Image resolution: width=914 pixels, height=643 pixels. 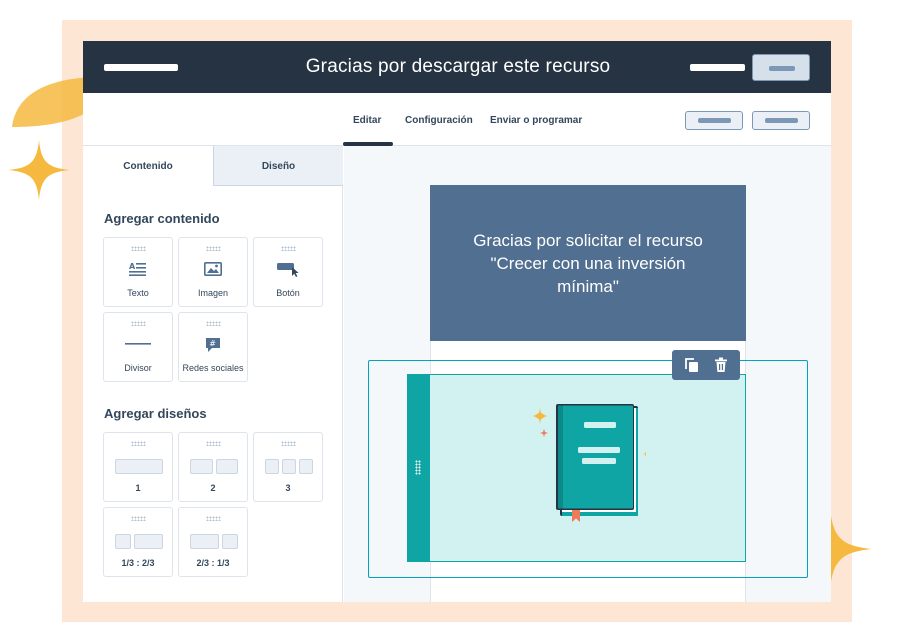 I want to click on content-tile-texto: A Texto, so click(x=138, y=272).